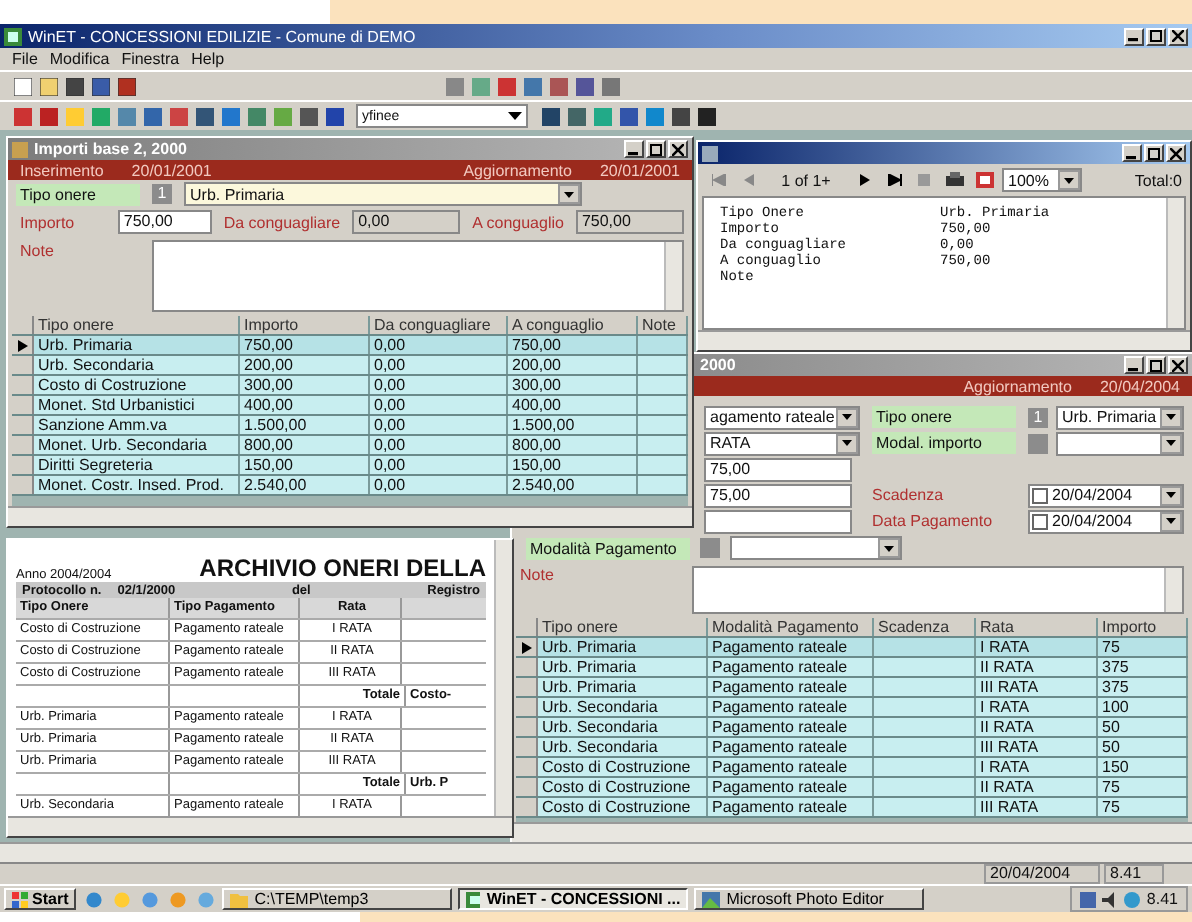  Describe the element at coordinates (150, 59) in the screenshot. I see `menu-item: Finestra` at that location.